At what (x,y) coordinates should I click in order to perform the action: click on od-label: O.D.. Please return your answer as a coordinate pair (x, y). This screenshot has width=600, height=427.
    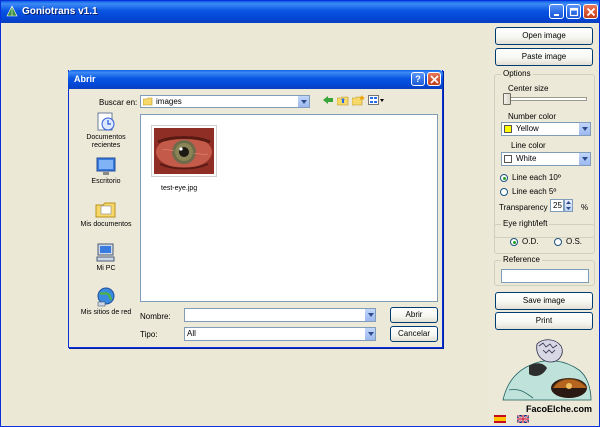
    Looking at the image, I should click on (530, 241).